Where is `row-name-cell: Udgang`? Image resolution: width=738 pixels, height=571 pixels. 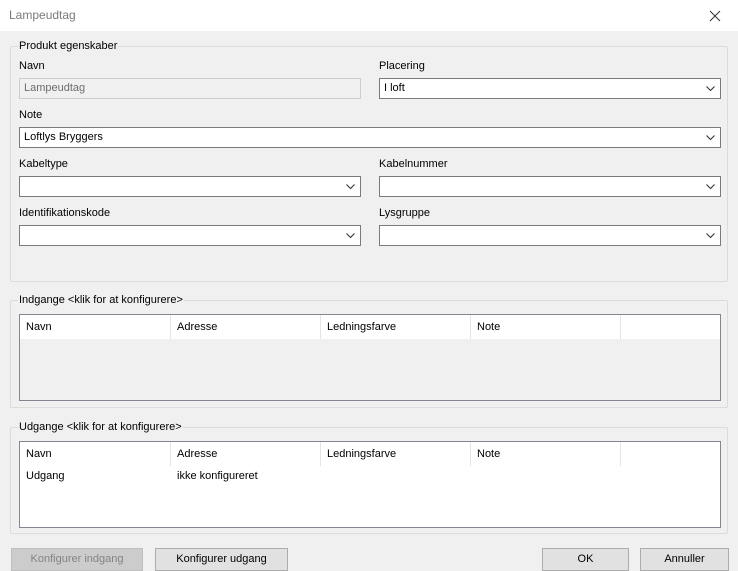 row-name-cell: Udgang is located at coordinates (45, 476).